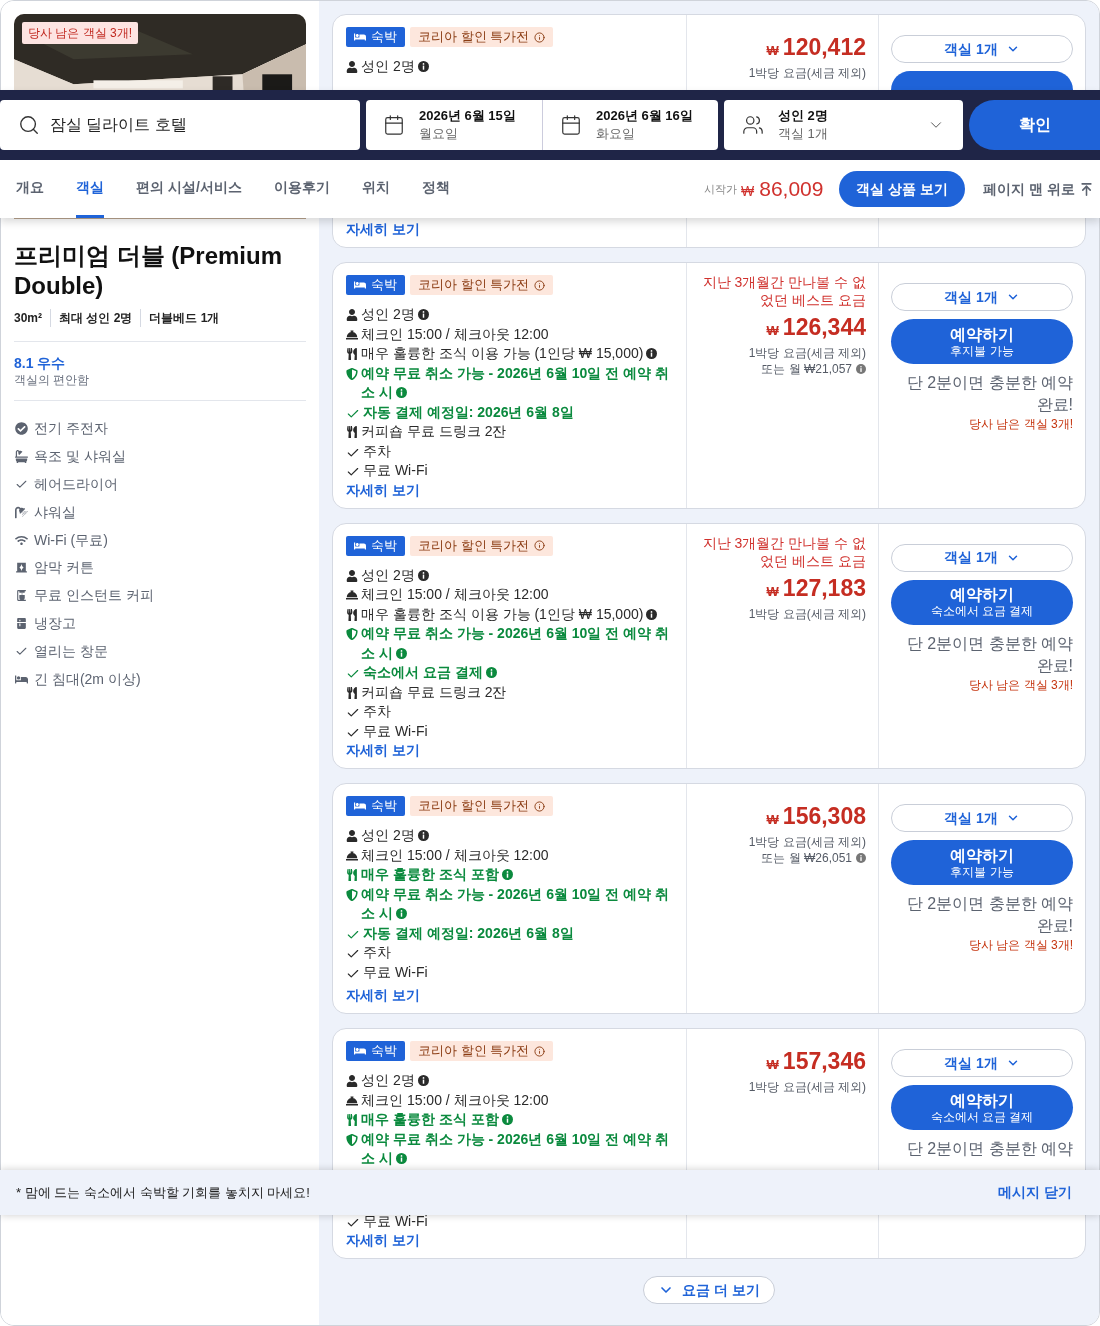 This screenshot has height=1326, width=1100. What do you see at coordinates (189, 189) in the screenshot?
I see `nav-tab: 편의 시설/서비스` at bounding box center [189, 189].